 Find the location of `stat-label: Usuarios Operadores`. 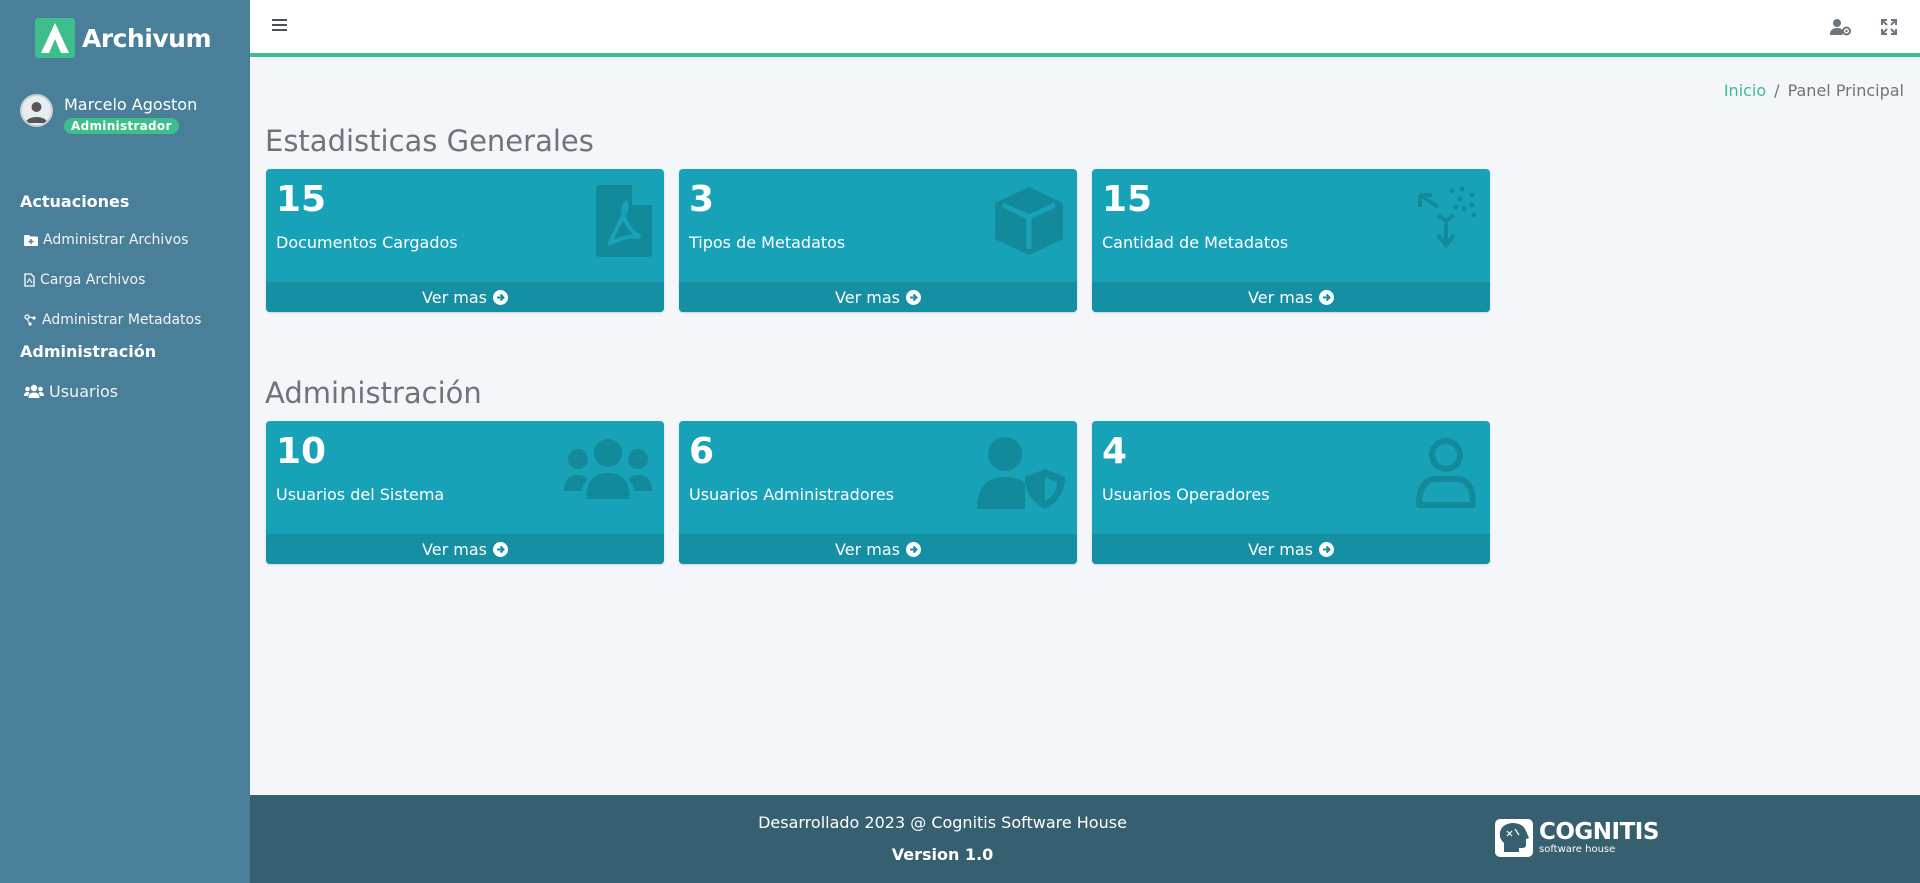

stat-label: Usuarios Operadores is located at coordinates (1186, 494).